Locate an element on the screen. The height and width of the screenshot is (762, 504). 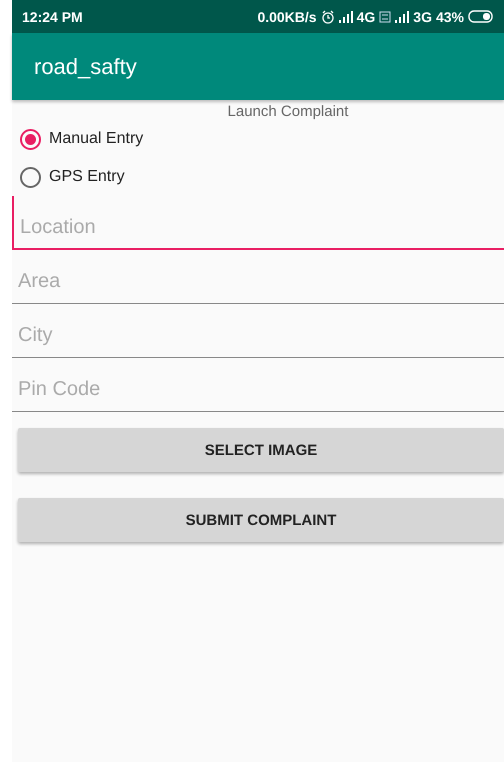
status-time: 12:24 PM is located at coordinates (52, 16).